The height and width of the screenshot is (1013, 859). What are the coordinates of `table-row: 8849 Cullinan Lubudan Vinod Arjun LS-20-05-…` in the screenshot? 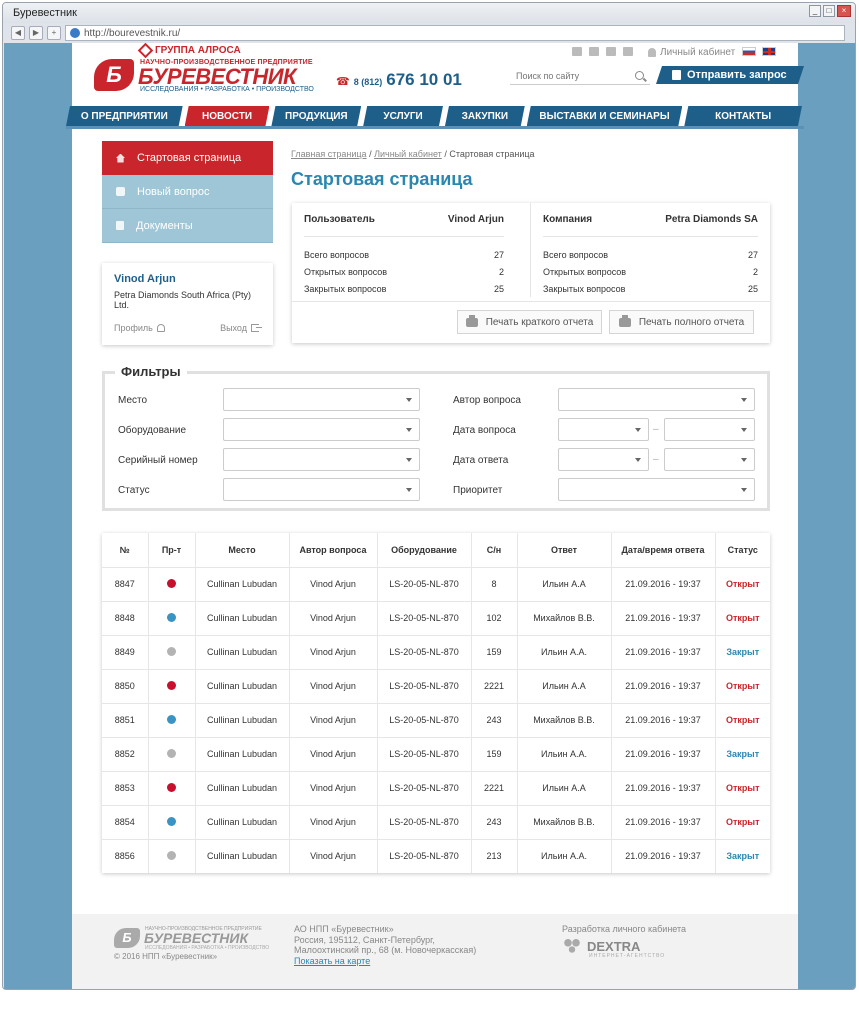 It's located at (436, 652).